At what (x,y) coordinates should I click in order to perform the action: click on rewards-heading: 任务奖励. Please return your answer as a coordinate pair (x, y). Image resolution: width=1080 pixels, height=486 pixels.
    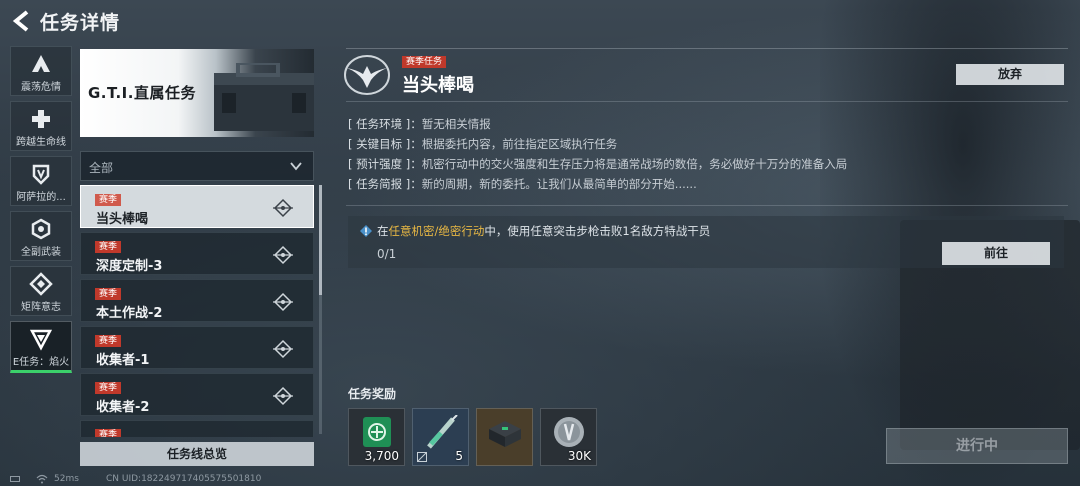
    Looking at the image, I should click on (372, 394).